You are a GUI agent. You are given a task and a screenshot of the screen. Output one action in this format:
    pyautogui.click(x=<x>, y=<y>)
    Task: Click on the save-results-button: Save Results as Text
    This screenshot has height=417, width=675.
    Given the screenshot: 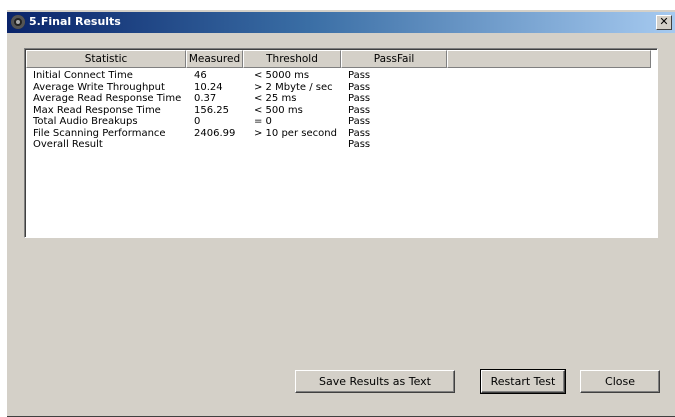 What is the action you would take?
    pyautogui.click(x=375, y=381)
    